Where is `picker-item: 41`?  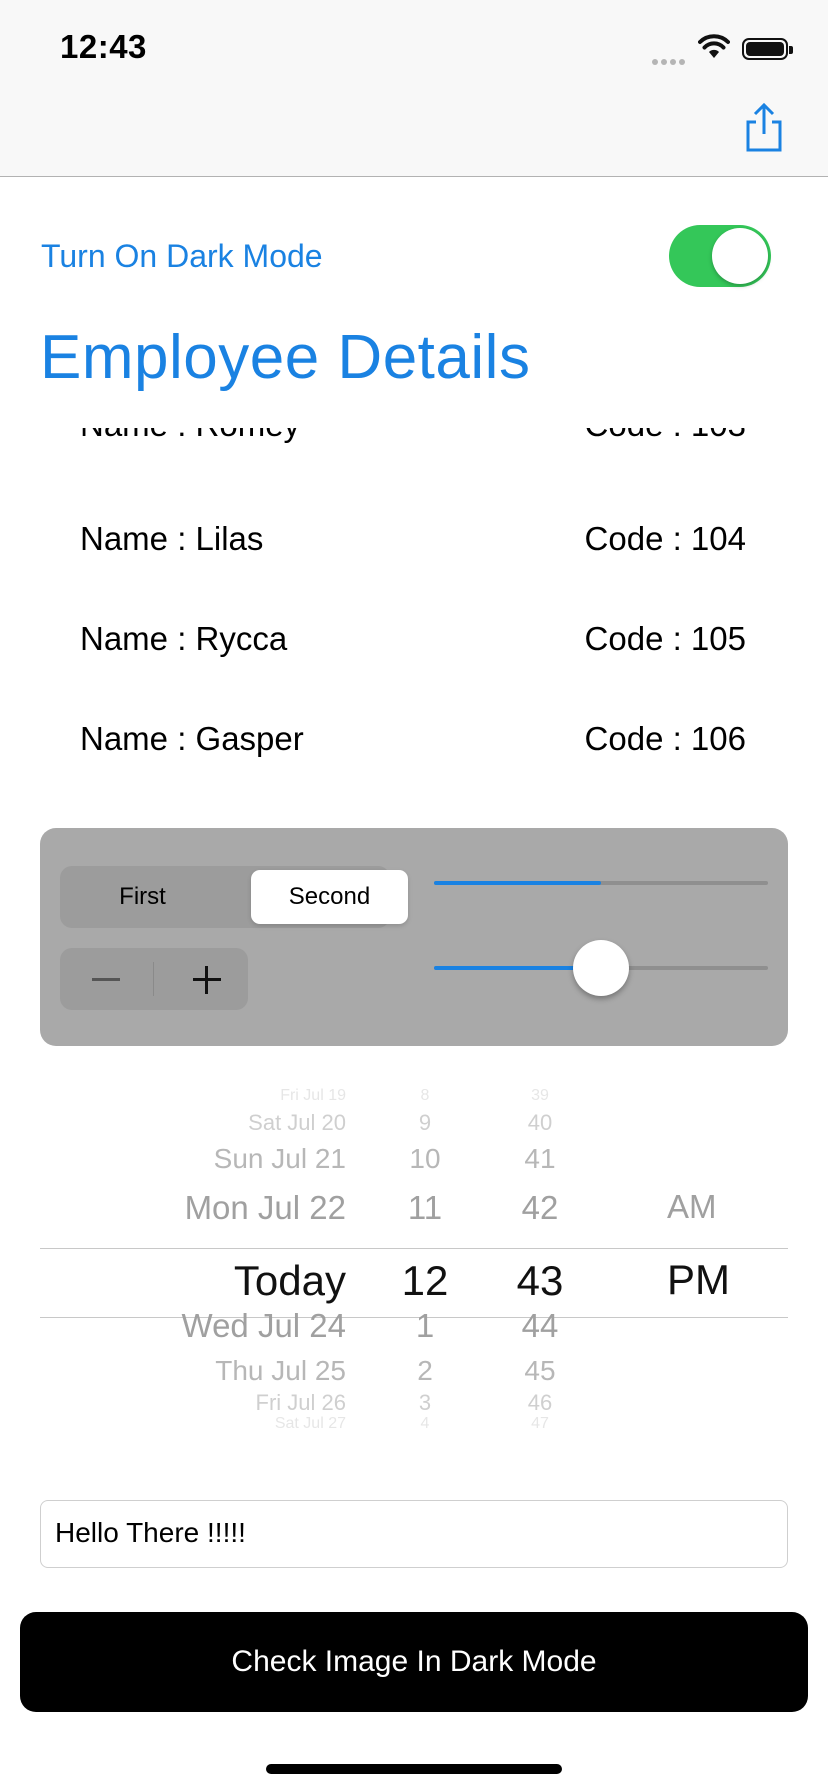
picker-item: 41 is located at coordinates (540, 1159).